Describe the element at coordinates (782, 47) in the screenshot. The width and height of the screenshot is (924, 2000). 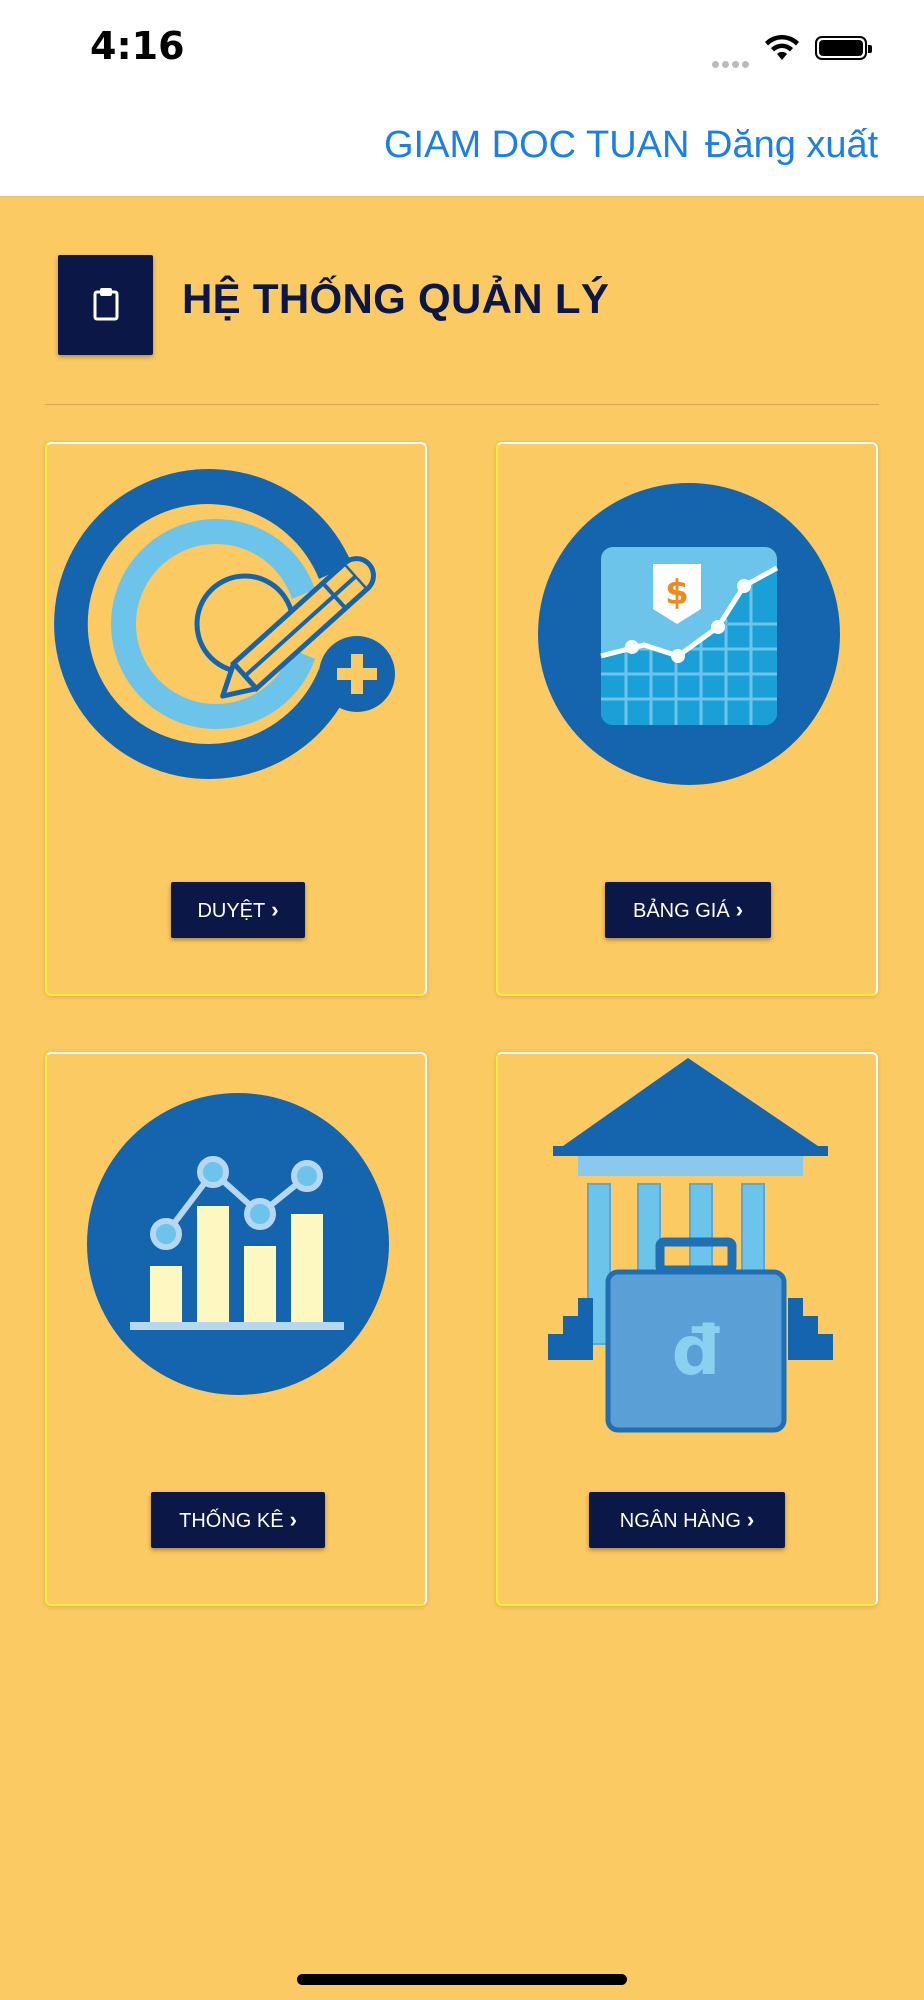
I see `wifi-icon` at that location.